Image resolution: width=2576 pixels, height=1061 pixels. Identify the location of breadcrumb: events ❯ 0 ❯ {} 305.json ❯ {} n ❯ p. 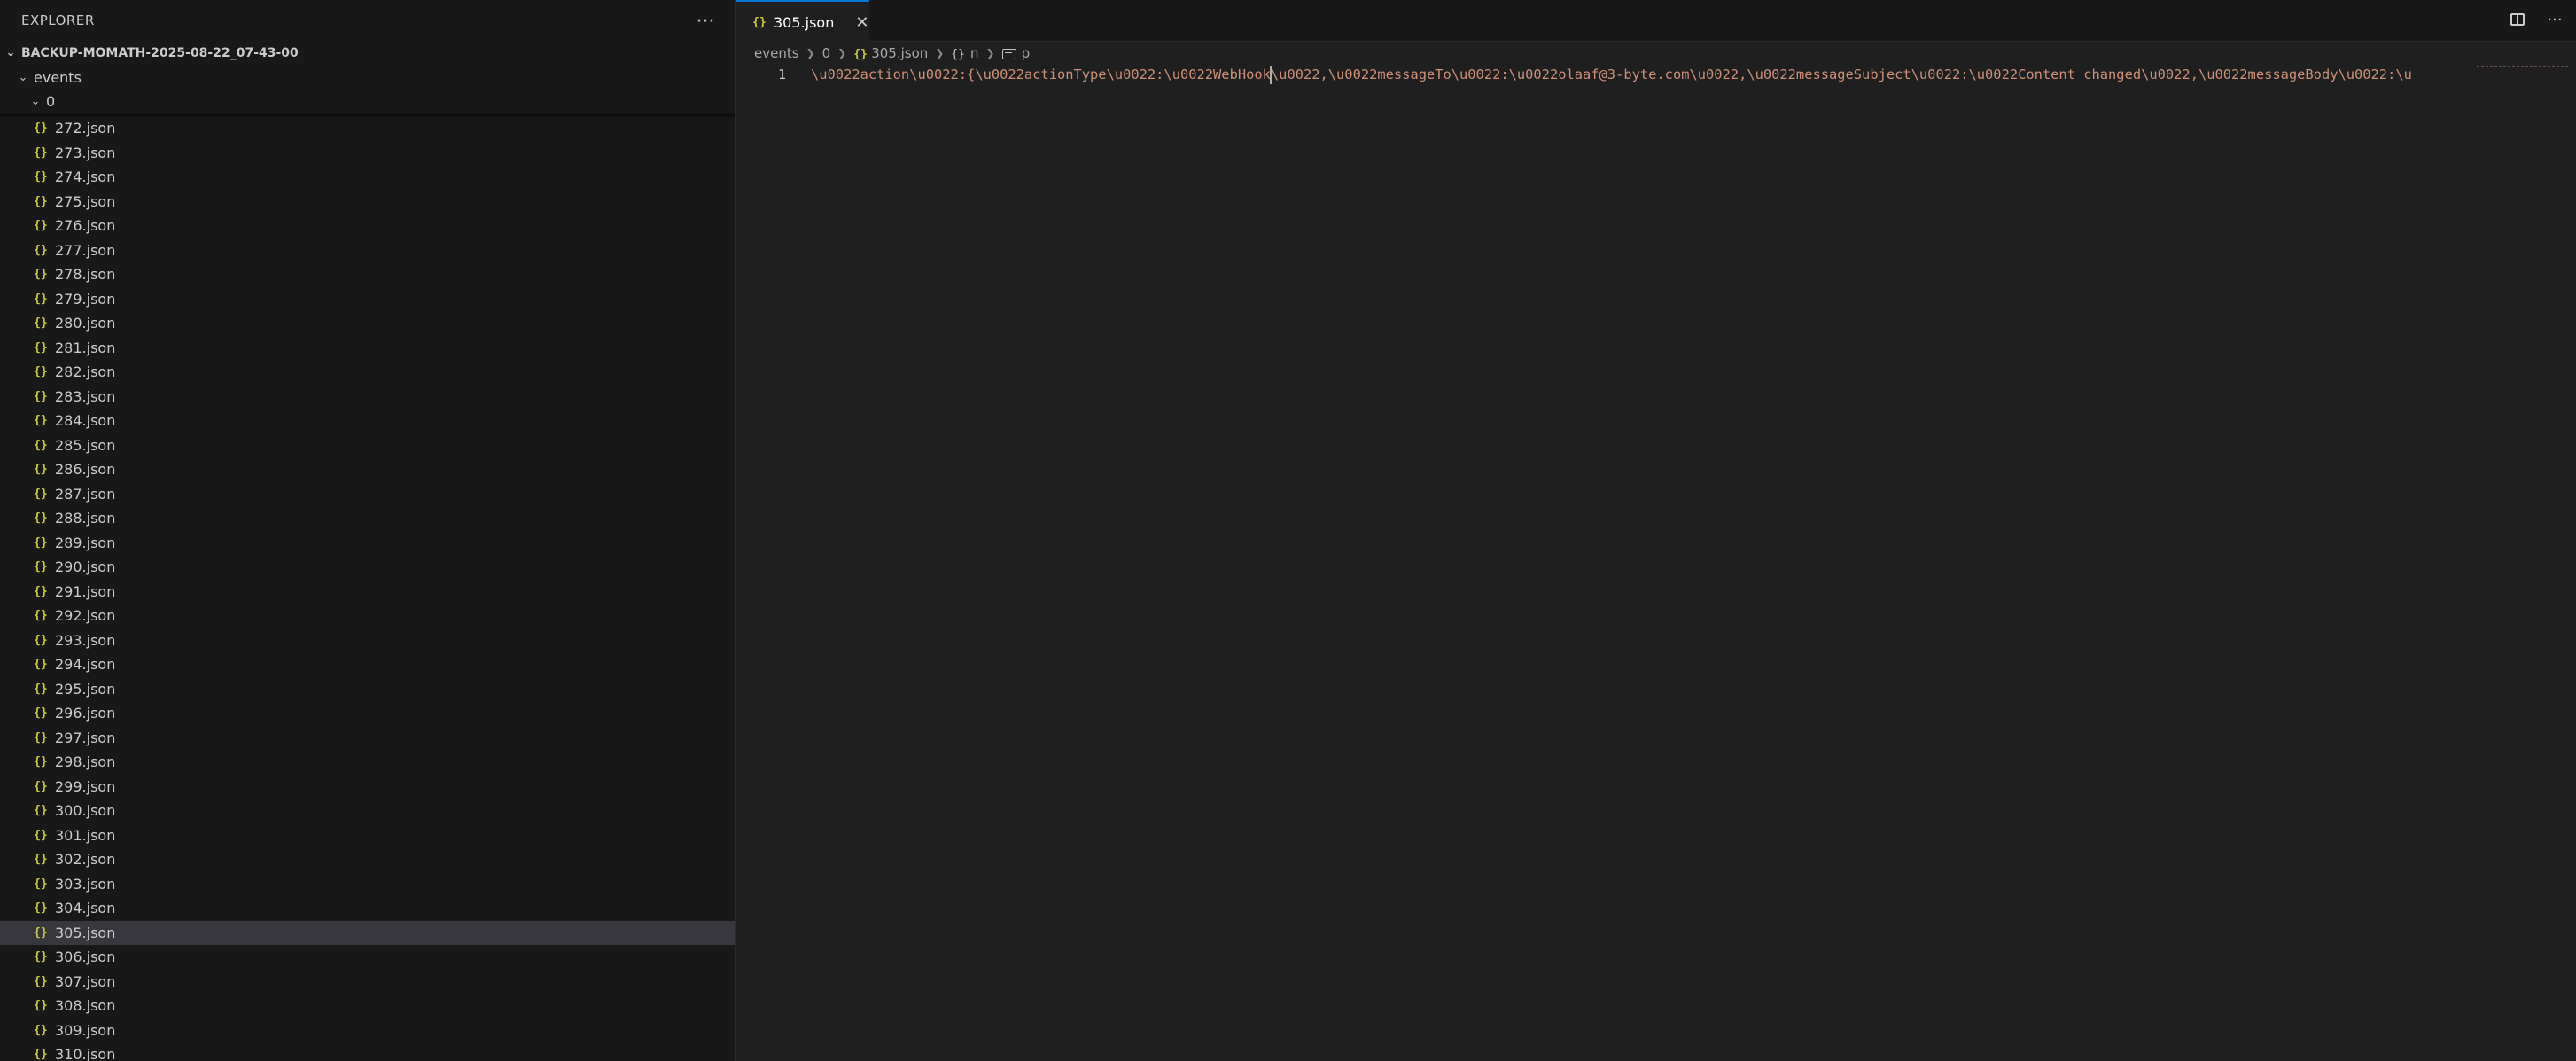
(892, 53).